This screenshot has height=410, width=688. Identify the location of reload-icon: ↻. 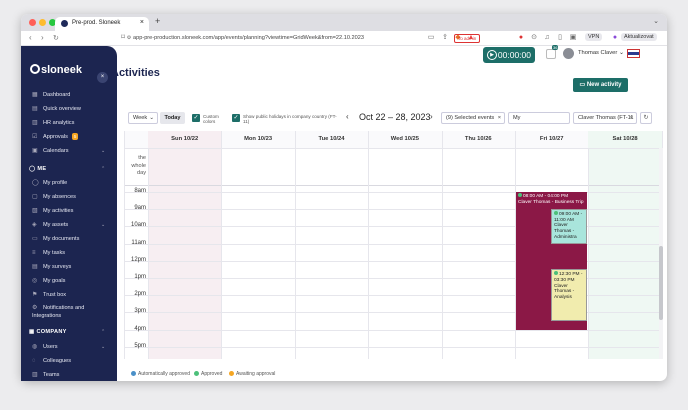
(56, 38).